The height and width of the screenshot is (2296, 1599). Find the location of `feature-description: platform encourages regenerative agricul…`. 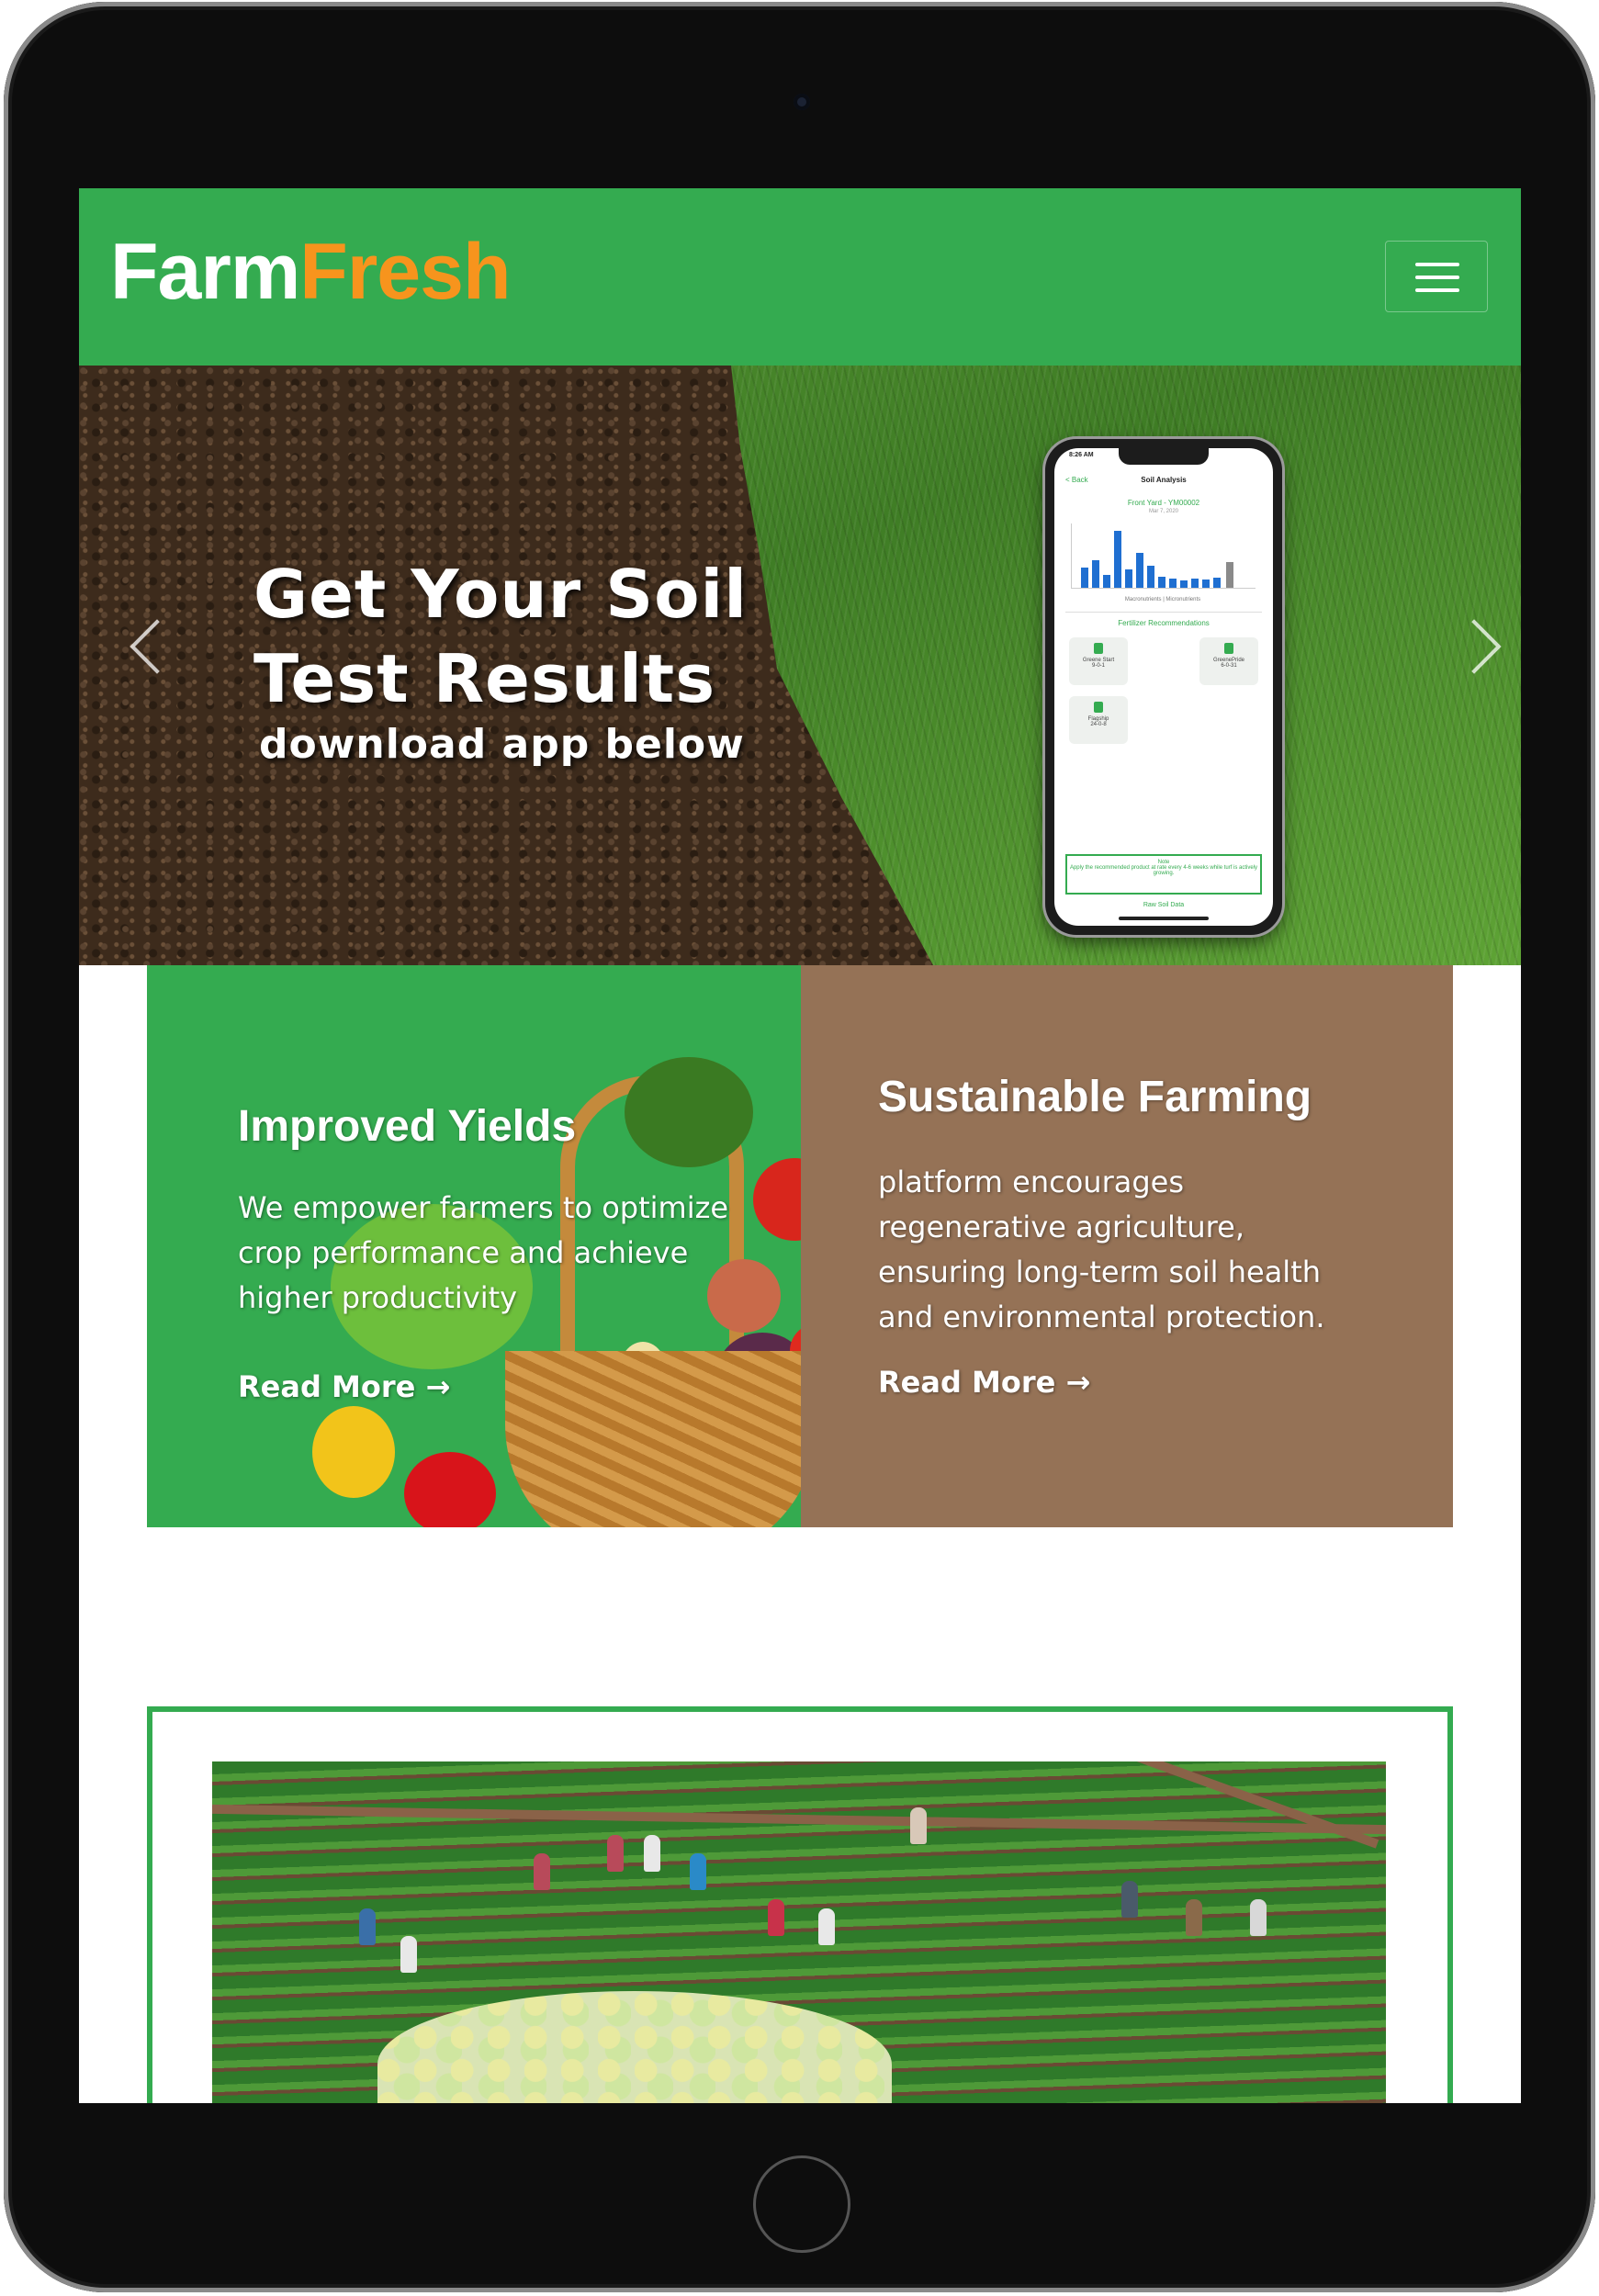

feature-description: platform encourages regenerative agricul… is located at coordinates (1101, 1249).